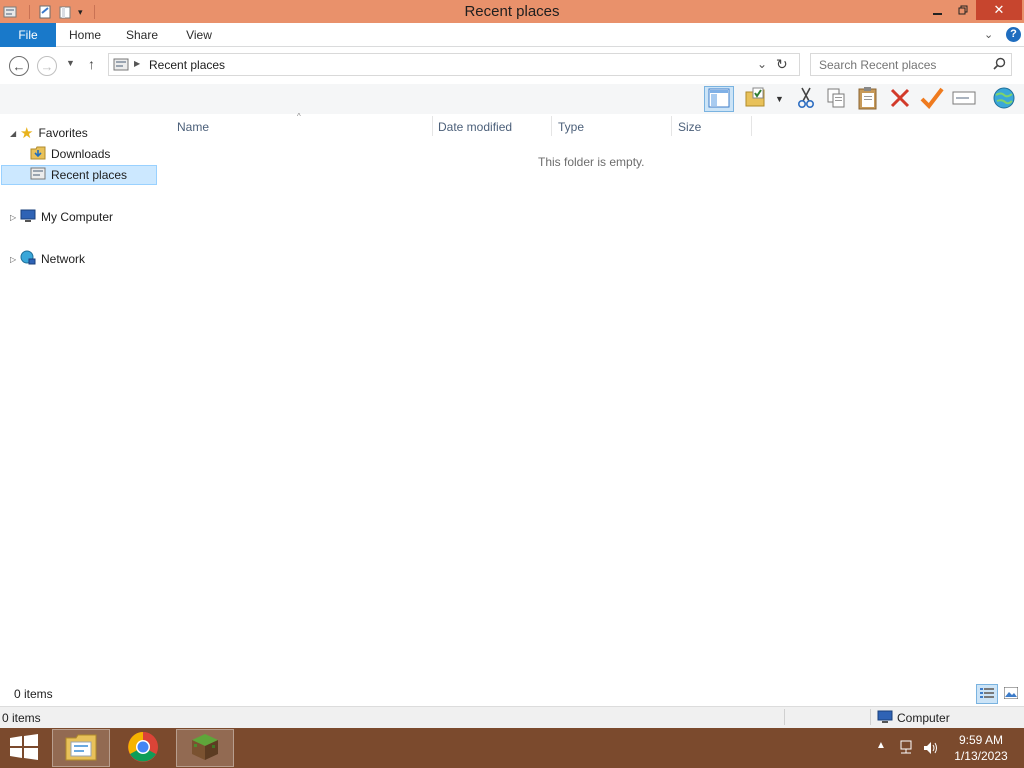 This screenshot has height=768, width=1024. I want to click on file-explorer-icon, so click(81, 748).